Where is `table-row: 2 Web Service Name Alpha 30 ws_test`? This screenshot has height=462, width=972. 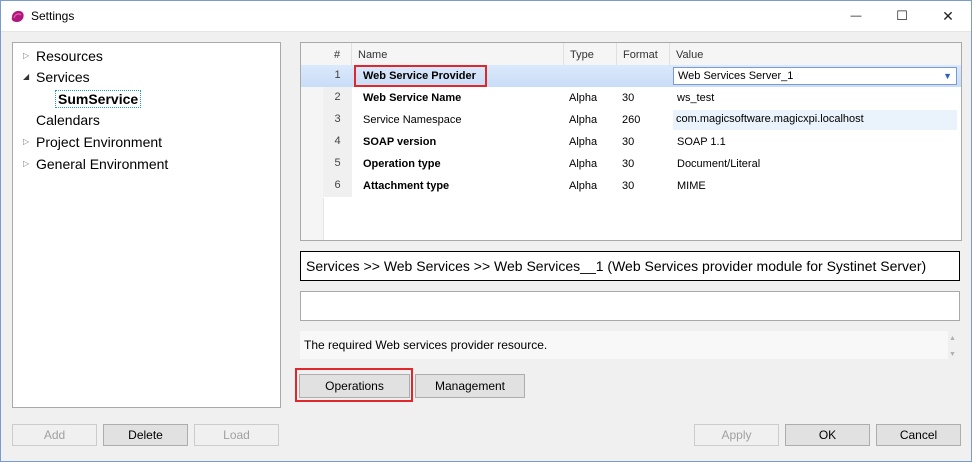
table-row: 2 Web Service Name Alpha 30 ws_test is located at coordinates (631, 98).